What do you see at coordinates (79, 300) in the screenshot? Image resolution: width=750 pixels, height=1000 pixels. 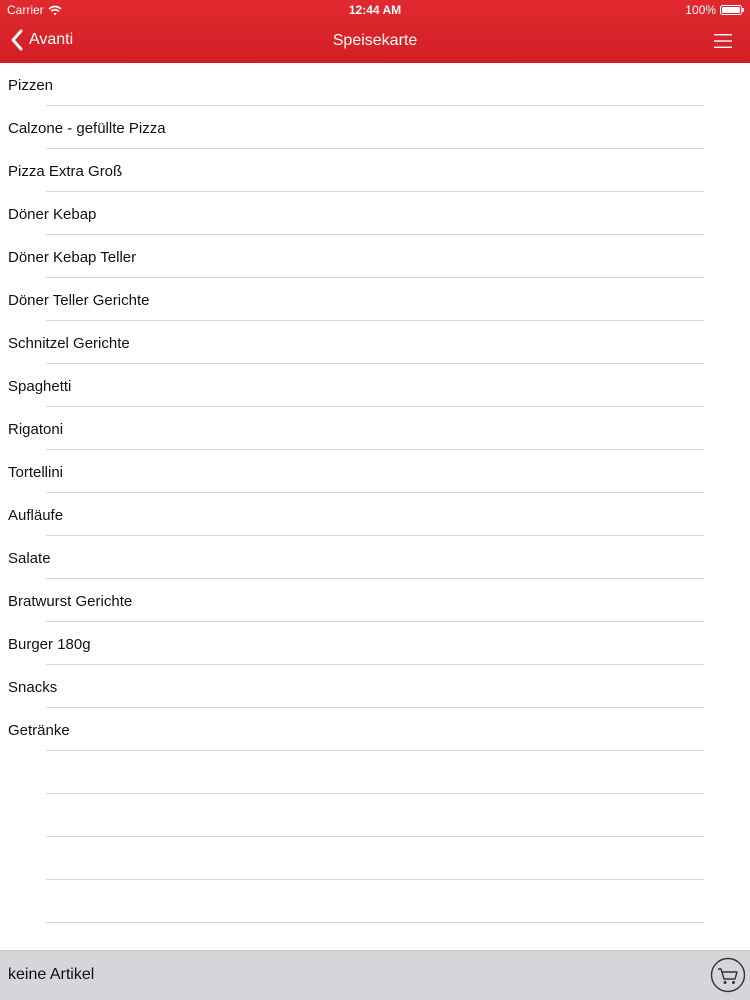 I see `list-item-label: Döner Teller Gerichte` at bounding box center [79, 300].